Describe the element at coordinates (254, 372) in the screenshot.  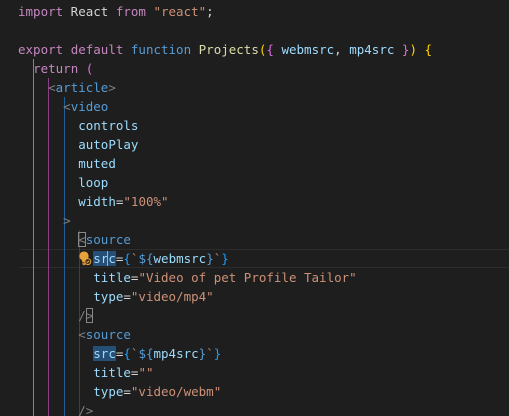
I see `code-line: title=""` at that location.